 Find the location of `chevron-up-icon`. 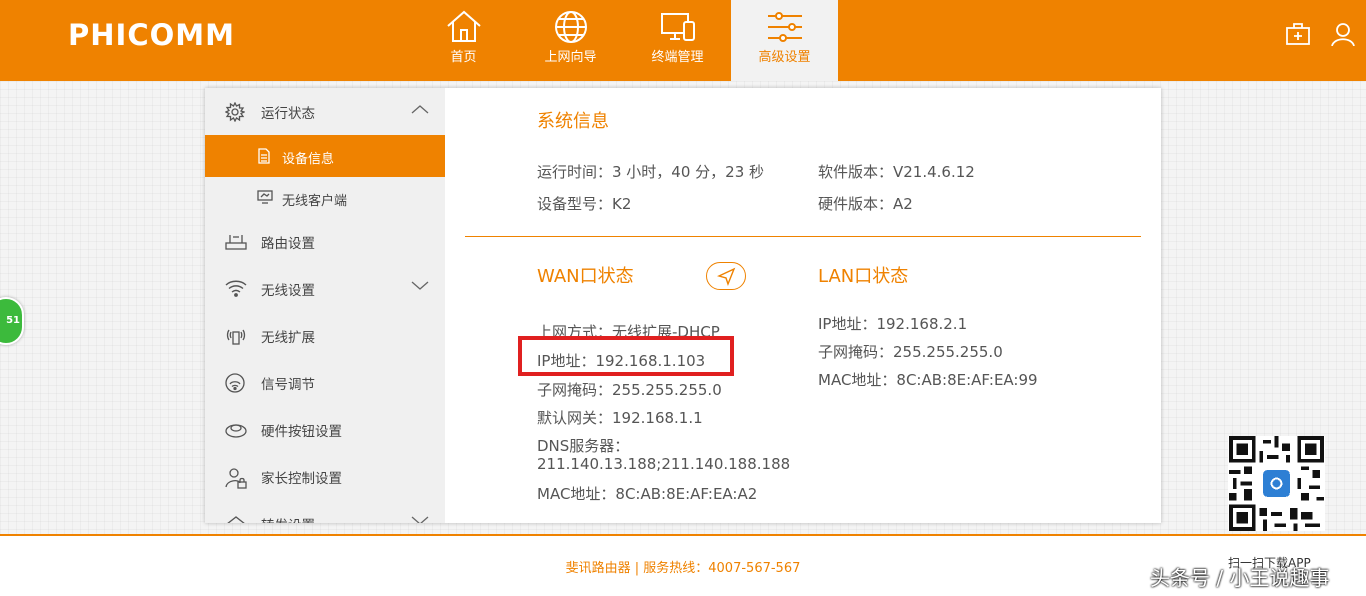

chevron-up-icon is located at coordinates (420, 109).